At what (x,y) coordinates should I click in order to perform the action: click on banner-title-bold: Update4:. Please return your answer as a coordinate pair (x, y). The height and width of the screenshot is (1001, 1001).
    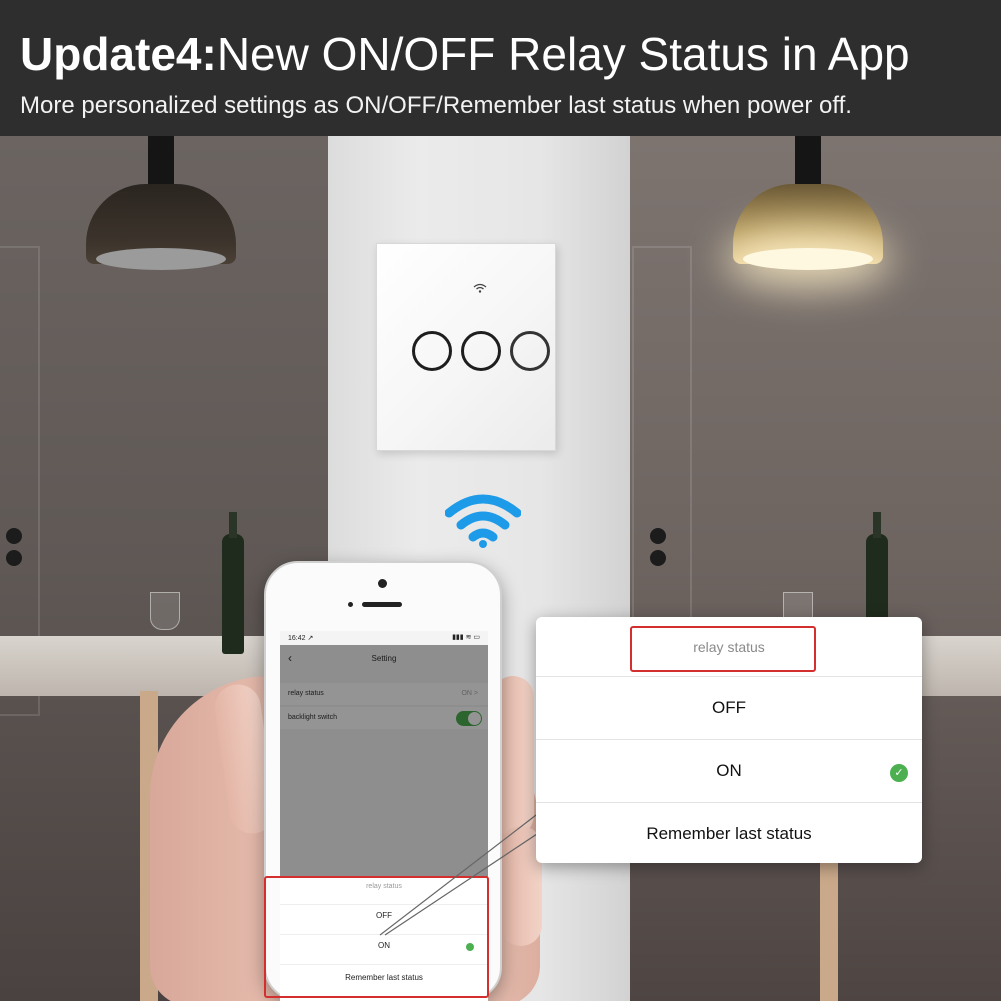
    Looking at the image, I should click on (118, 54).